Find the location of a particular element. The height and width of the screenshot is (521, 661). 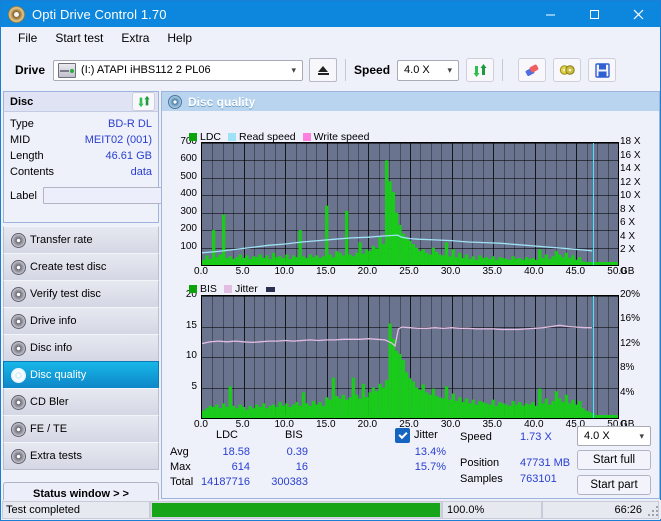

save-button is located at coordinates (602, 70).